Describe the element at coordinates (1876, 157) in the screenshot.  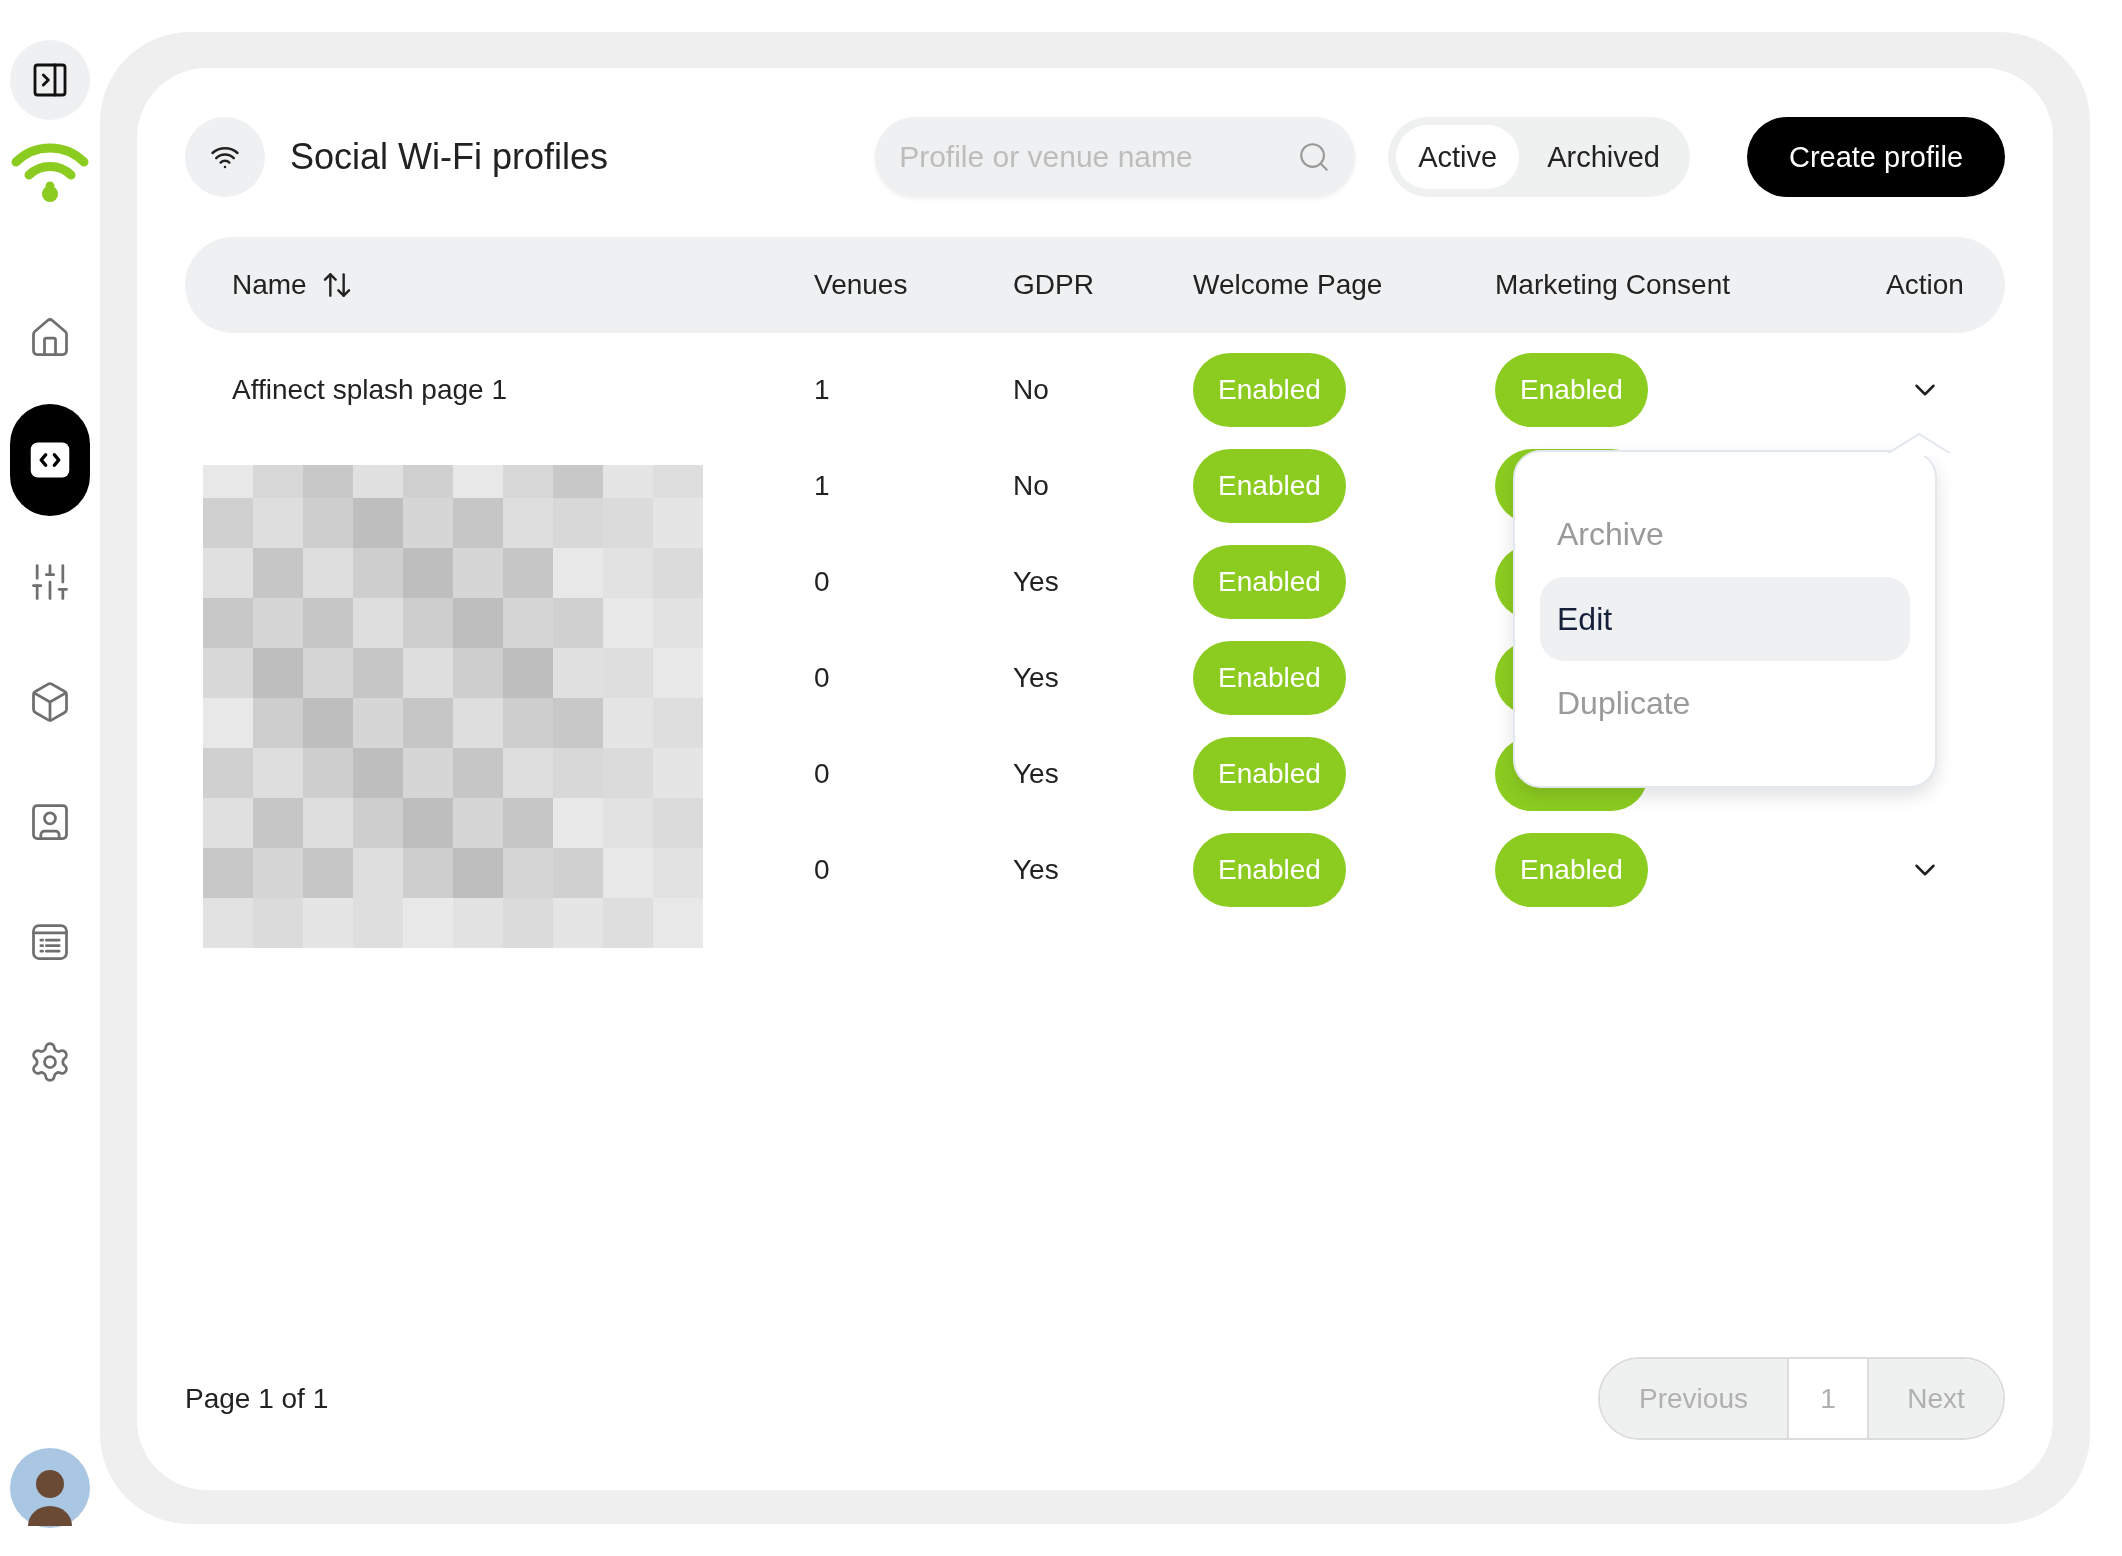
I see `create-profile-button: Create profile` at that location.